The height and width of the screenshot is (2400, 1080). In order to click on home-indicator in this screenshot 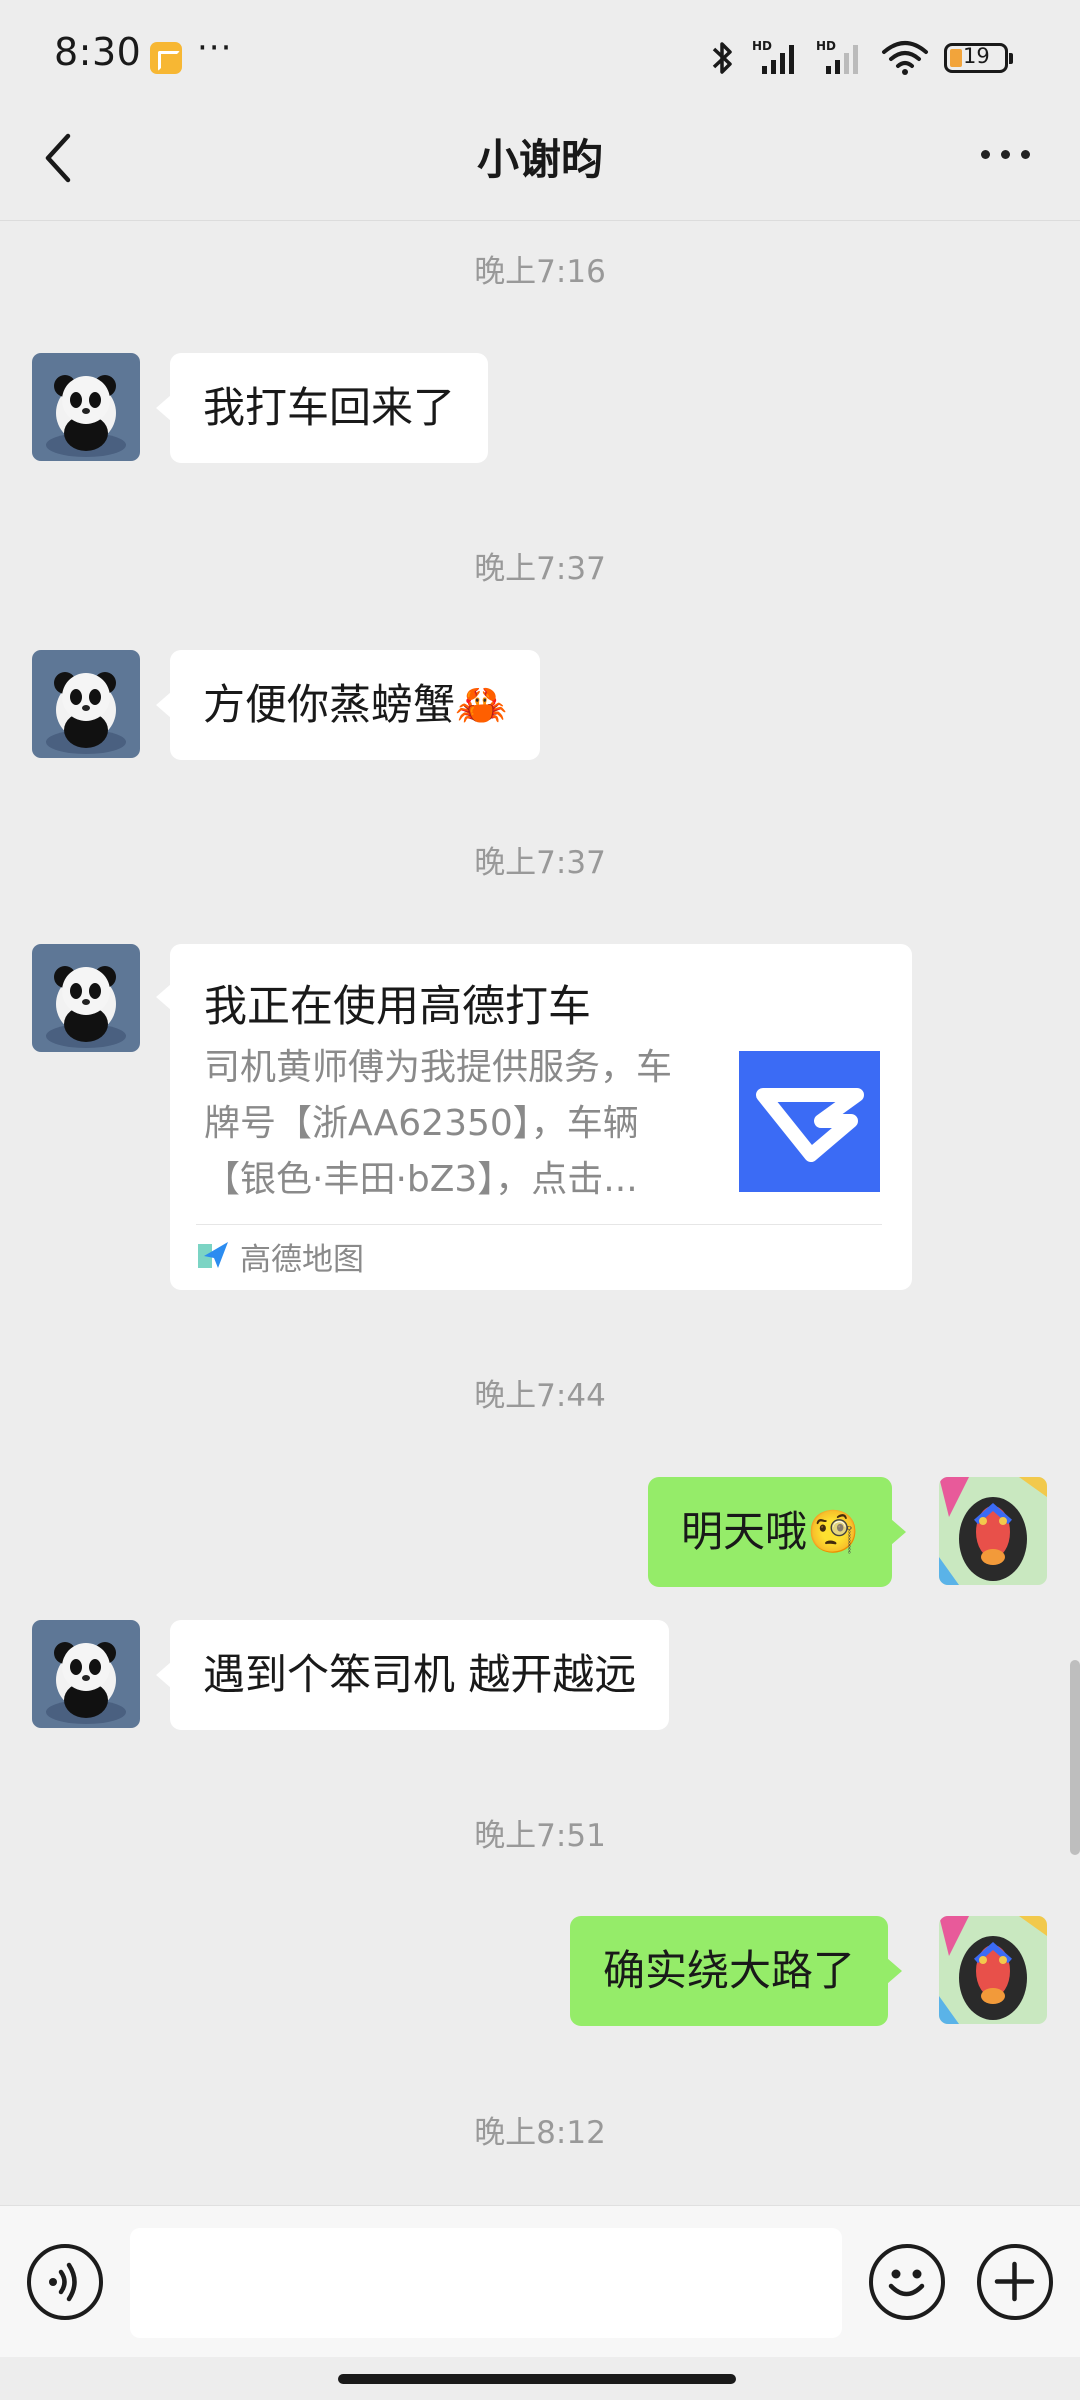, I will do `click(537, 2379)`.